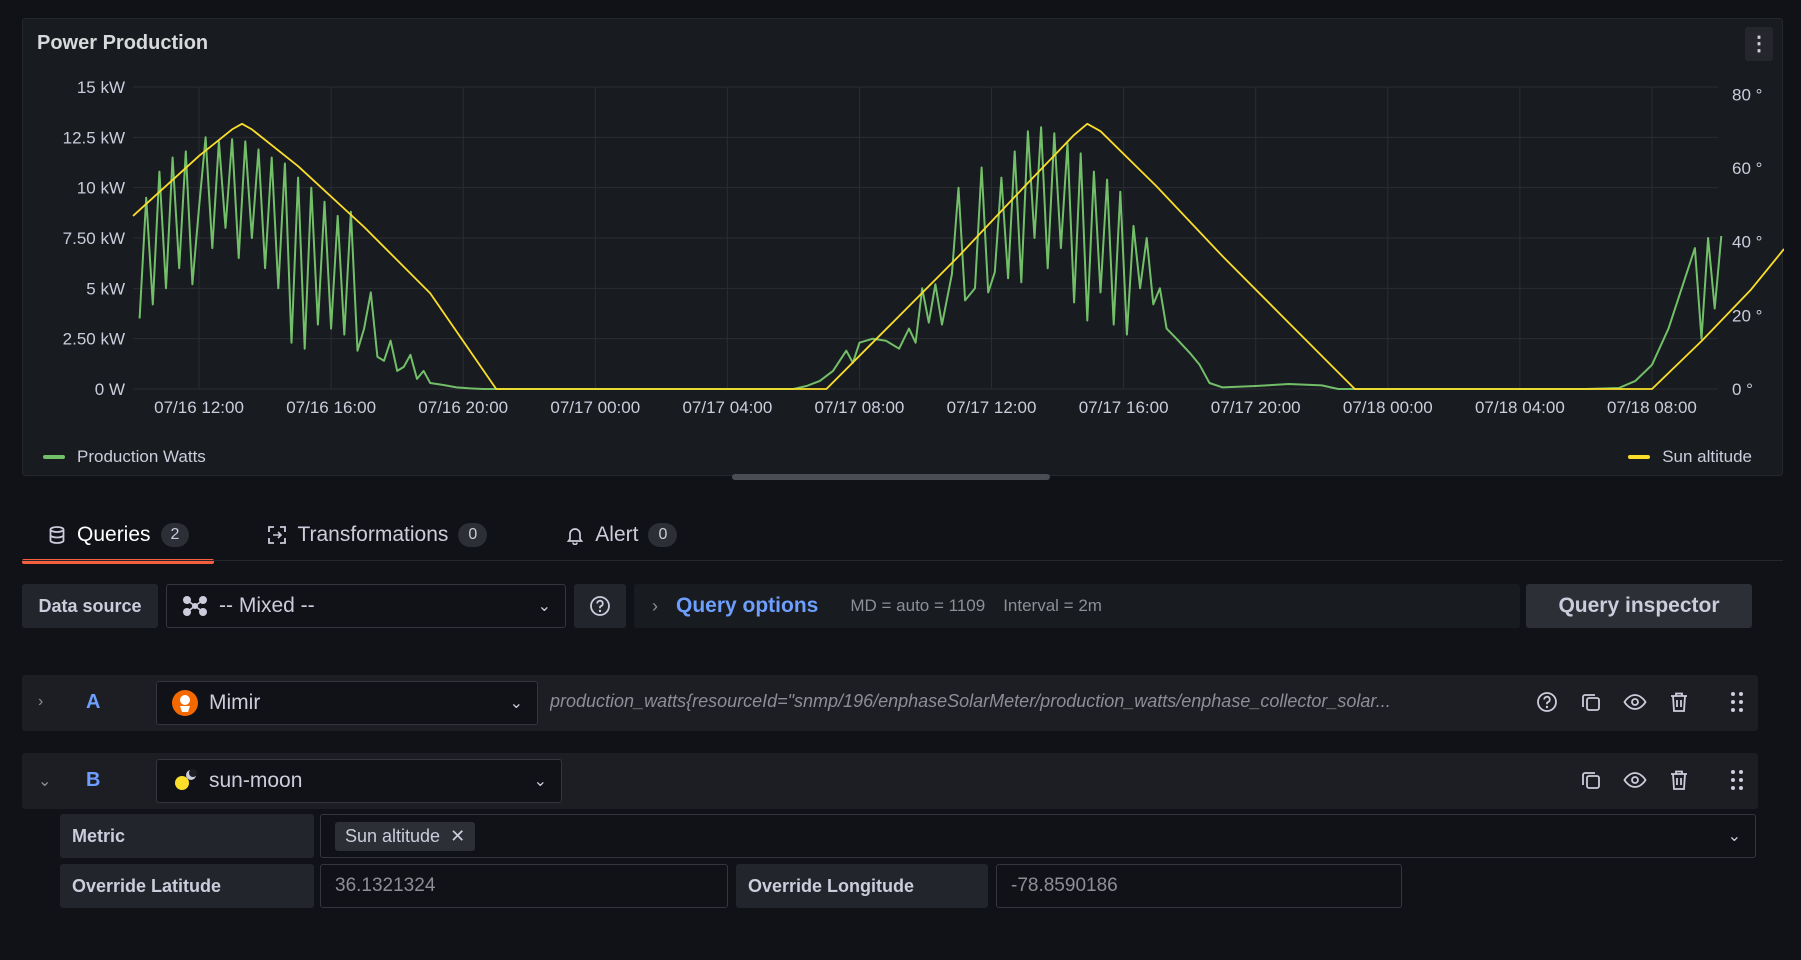  I want to click on x-tick-label: 07/17 00:00, so click(595, 407).